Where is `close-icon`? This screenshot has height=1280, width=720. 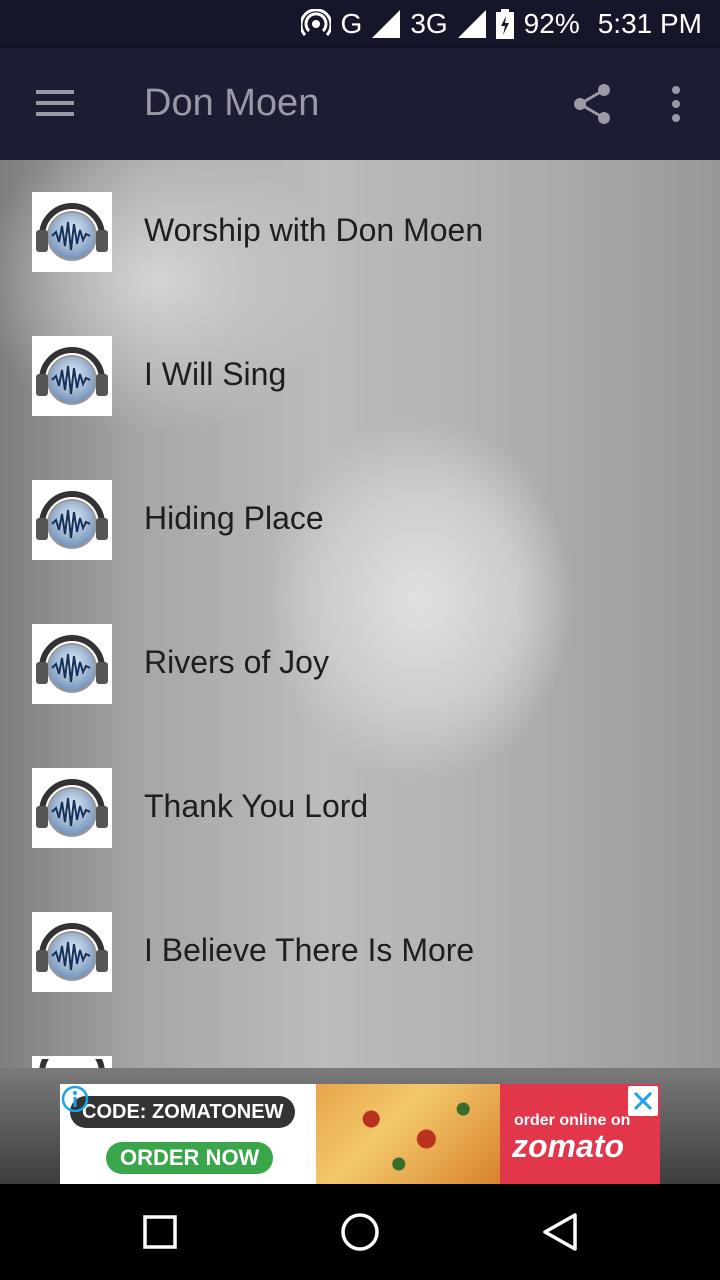 close-icon is located at coordinates (643, 1101).